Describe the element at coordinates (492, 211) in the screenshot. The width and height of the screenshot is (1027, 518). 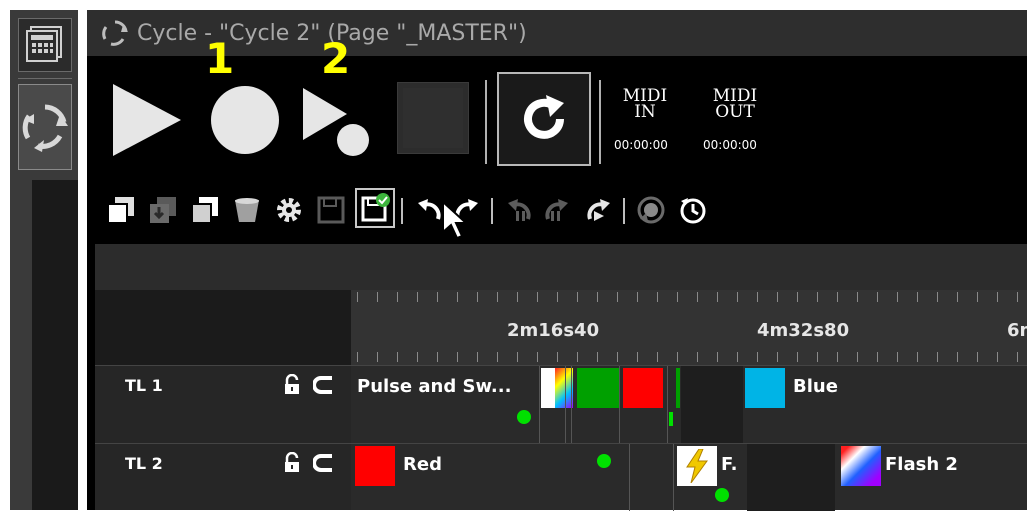
I see `toolbar-divider` at that location.